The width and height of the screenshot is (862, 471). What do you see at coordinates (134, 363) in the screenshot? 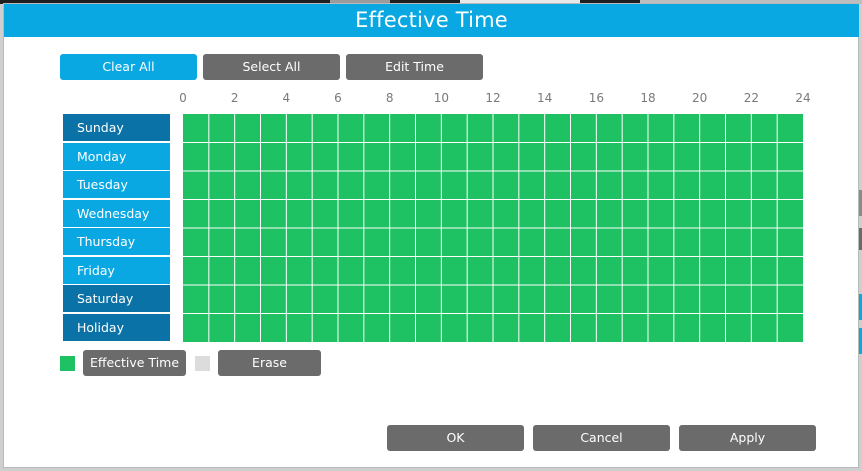
I see `effective-time-button: Effective Time` at bounding box center [134, 363].